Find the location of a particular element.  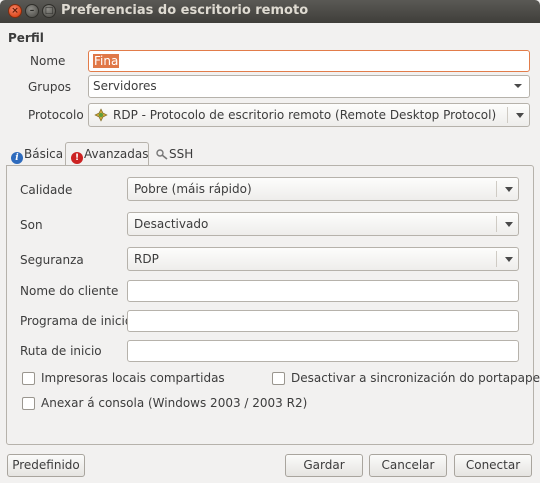

window-close-button: × is located at coordinates (15, 11).